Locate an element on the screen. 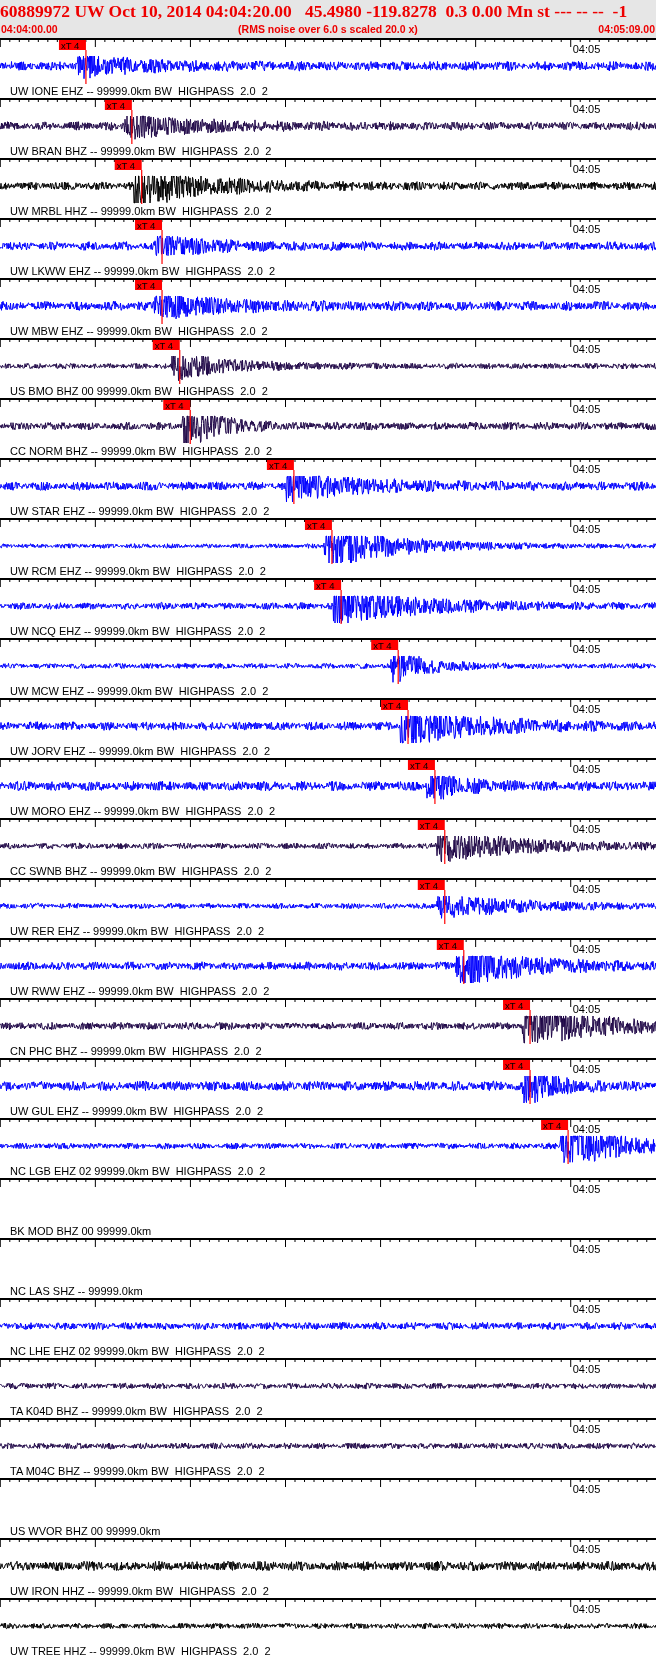 This screenshot has width=656, height=1658. channel-label: UW LKWW EHZ -- 99999.0km BW HIGHPASS 2.0 2 is located at coordinates (143, 271).